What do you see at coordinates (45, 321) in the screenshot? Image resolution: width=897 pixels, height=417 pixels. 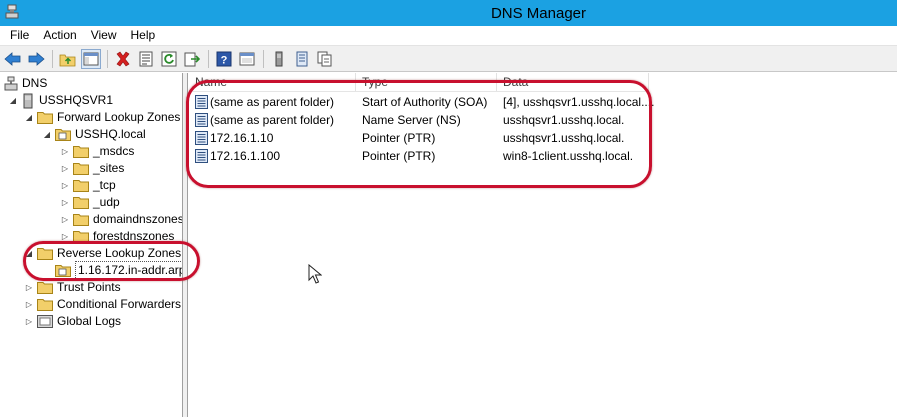 I see `log-folder-icon` at bounding box center [45, 321].